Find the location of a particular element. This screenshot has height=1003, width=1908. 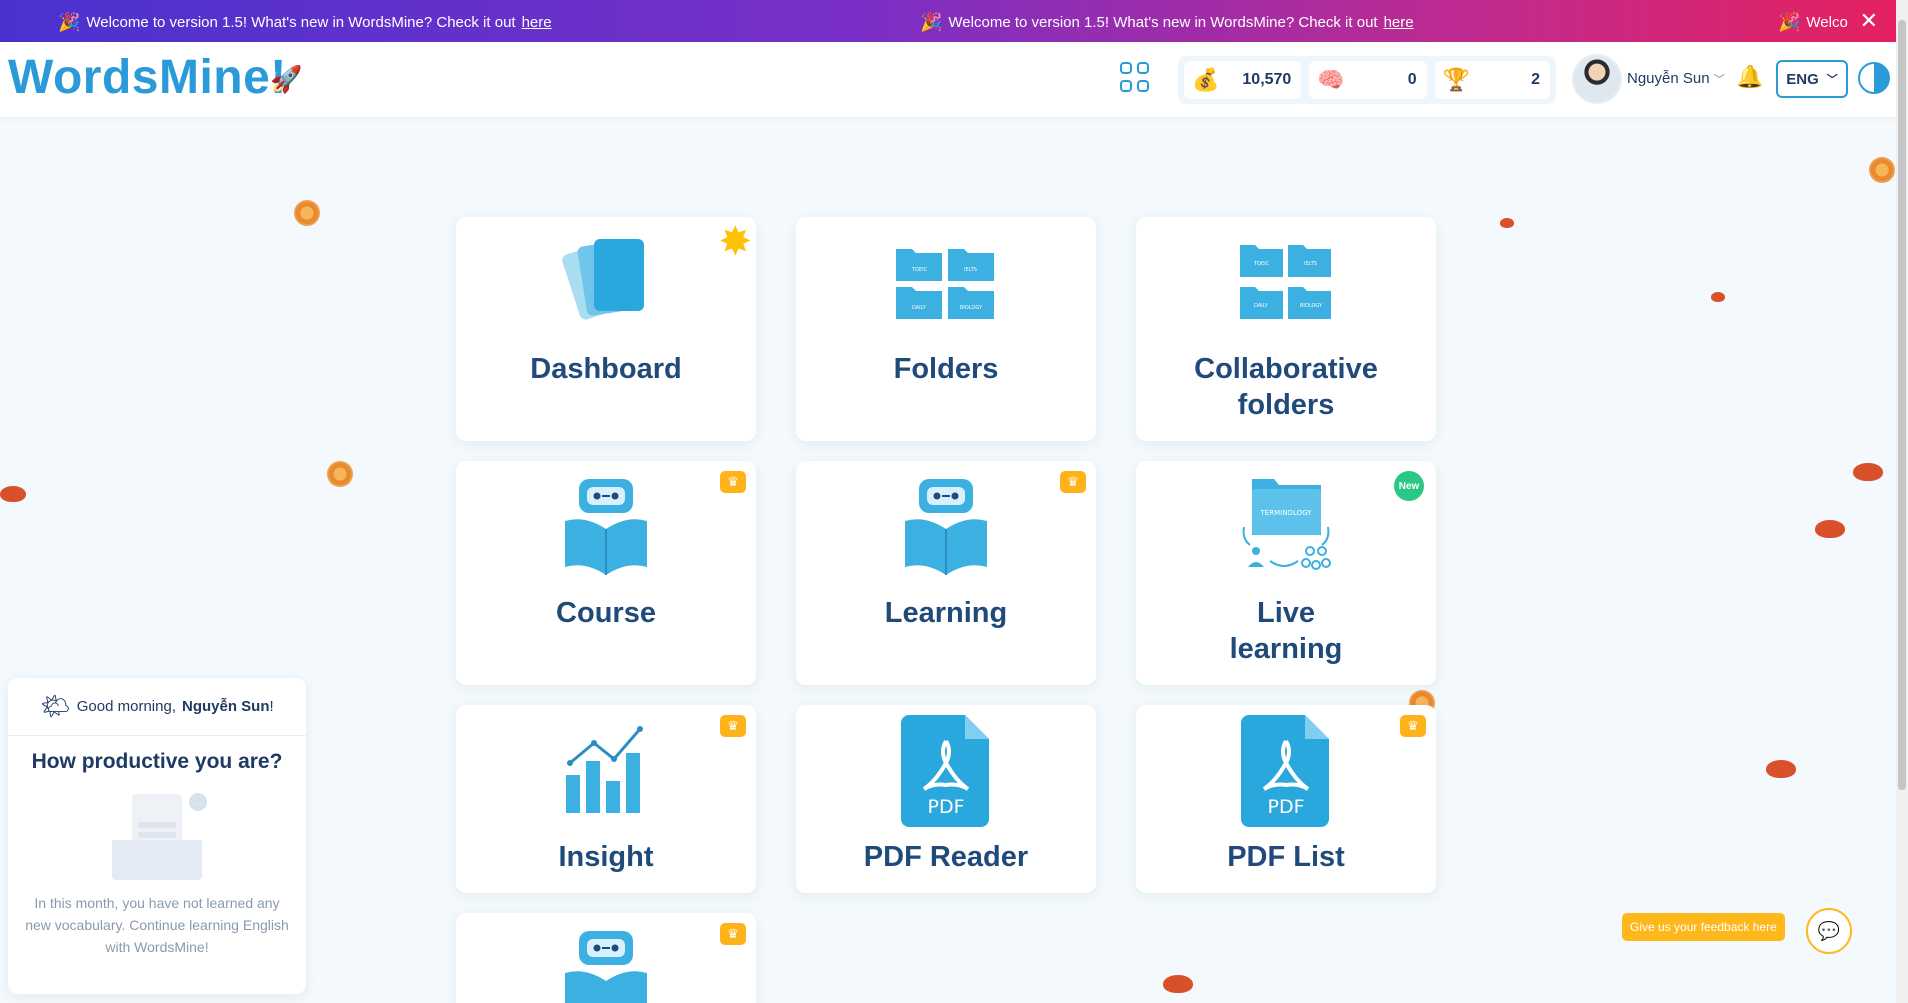

user-menu: Nguyễn Sun ﹀ is located at coordinates (1676, 78).